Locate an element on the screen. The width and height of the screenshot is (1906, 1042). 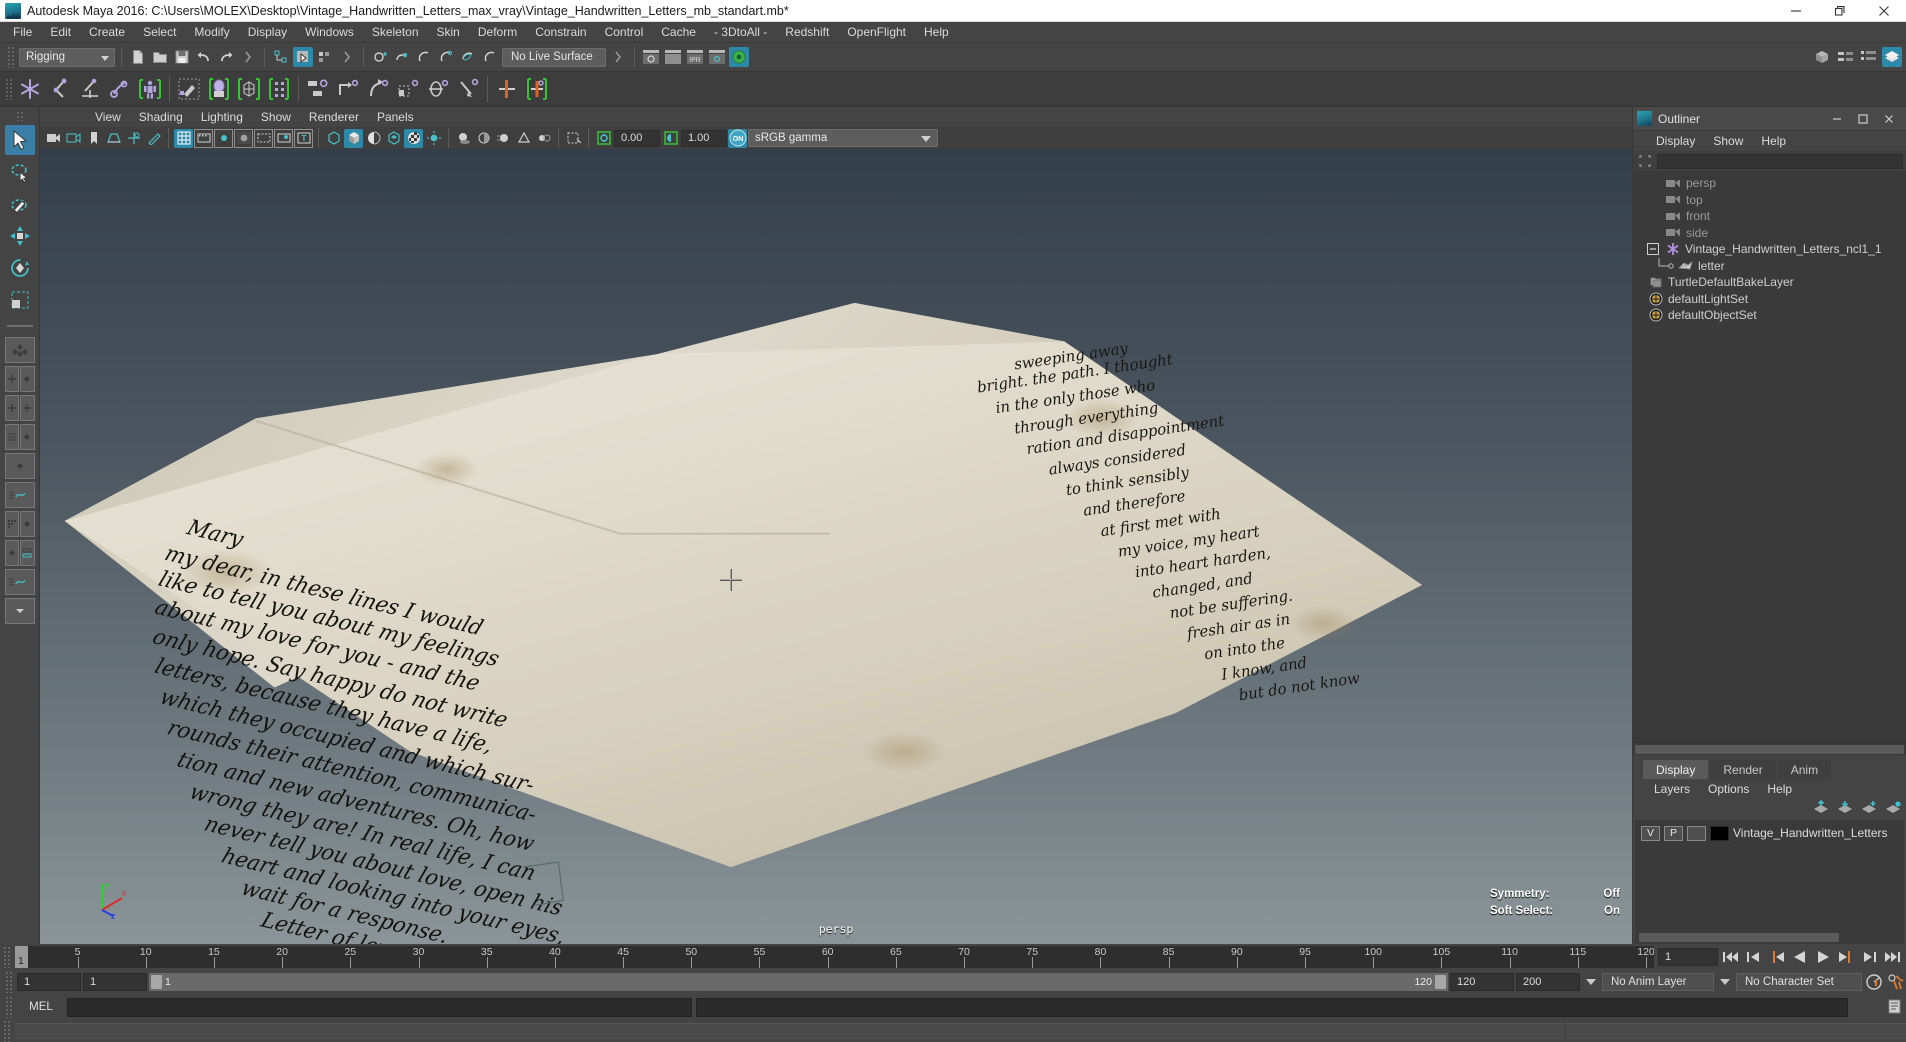
viewport-menu-shading: Shading is located at coordinates (161, 117).